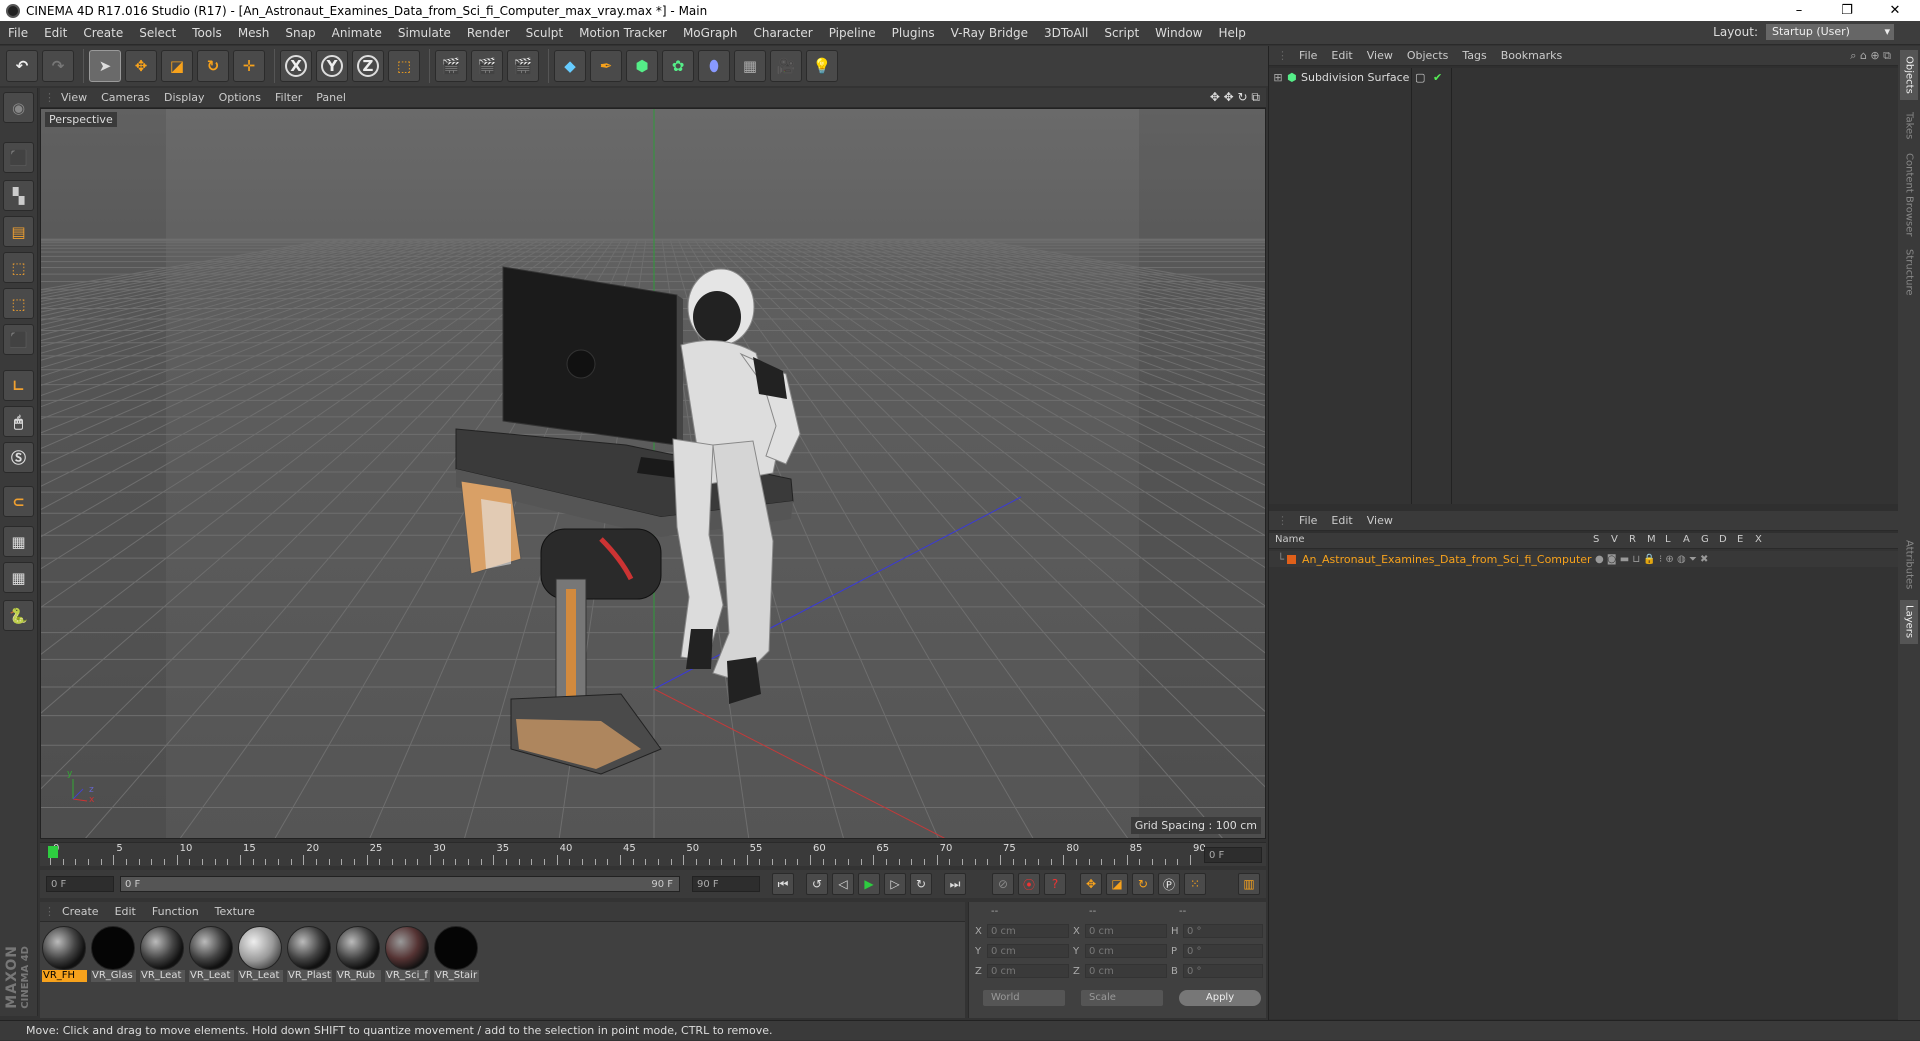 Image resolution: width=1920 pixels, height=1041 pixels. What do you see at coordinates (1220, 998) in the screenshot?
I see `apply-button: Apply` at bounding box center [1220, 998].